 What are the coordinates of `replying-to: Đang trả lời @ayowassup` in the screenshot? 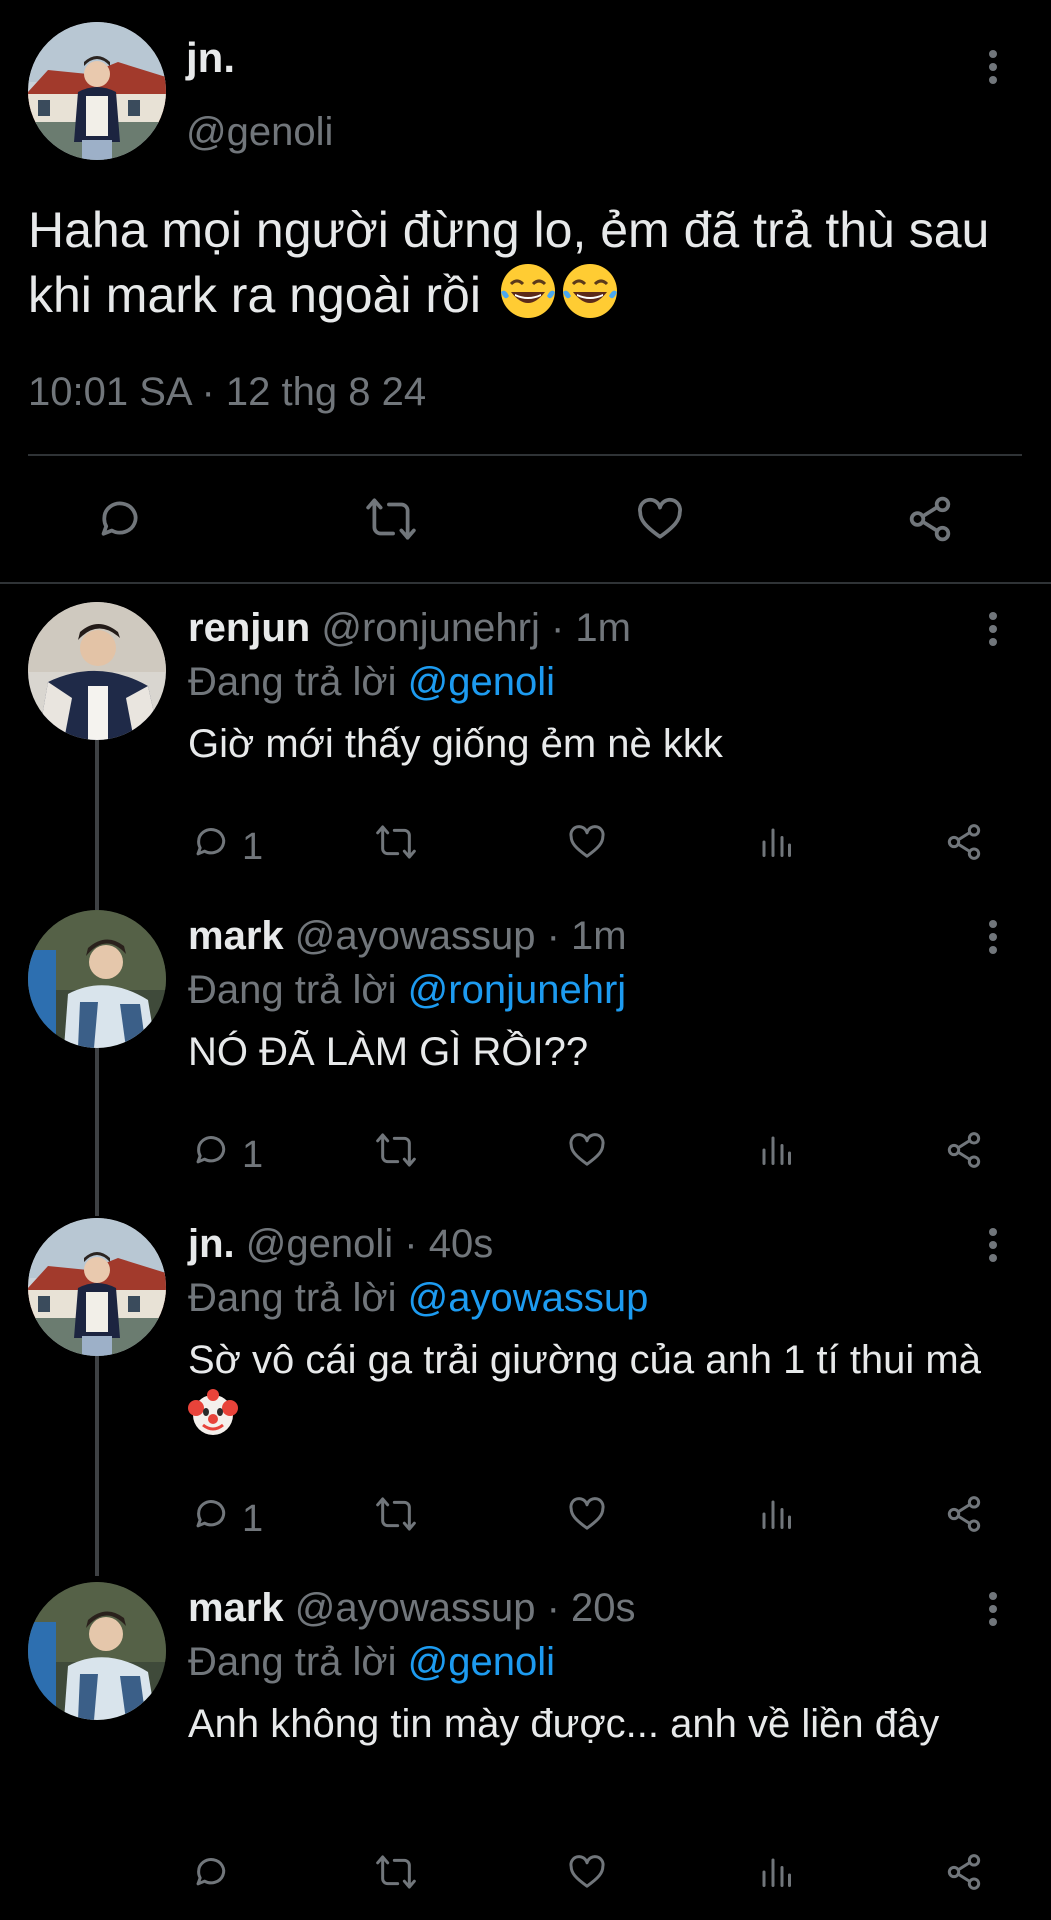 It's located at (418, 1298).